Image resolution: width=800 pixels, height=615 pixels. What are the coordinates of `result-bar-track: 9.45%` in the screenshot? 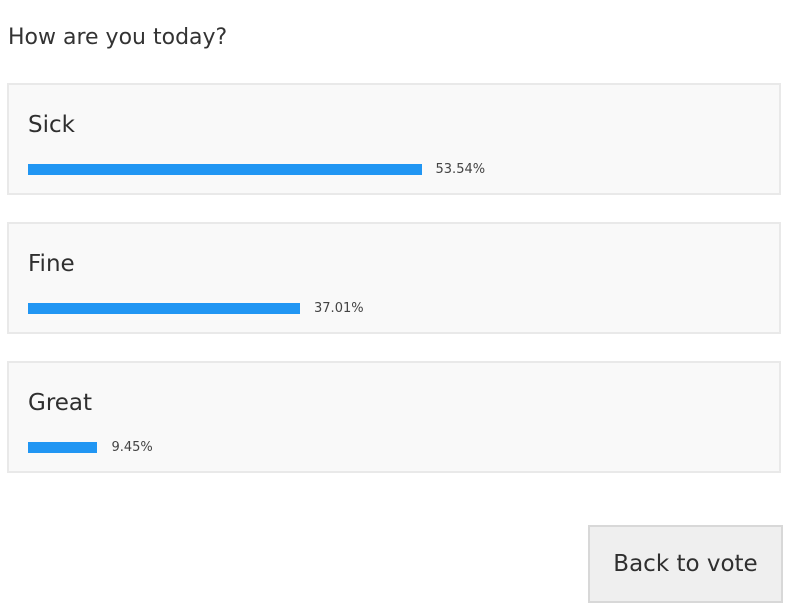 It's located at (393, 447).